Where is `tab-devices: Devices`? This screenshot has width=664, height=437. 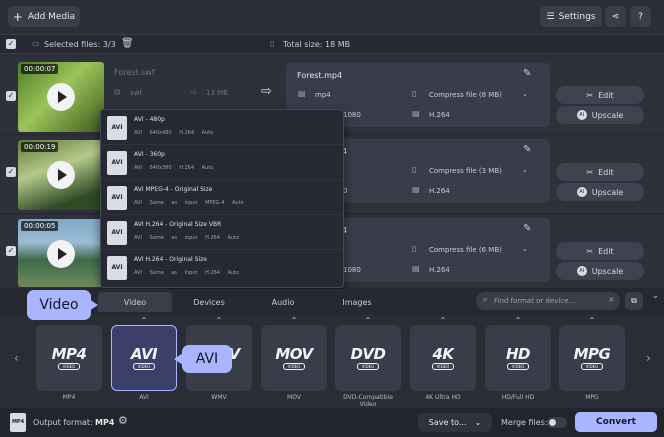
tab-devices: Devices is located at coordinates (209, 302).